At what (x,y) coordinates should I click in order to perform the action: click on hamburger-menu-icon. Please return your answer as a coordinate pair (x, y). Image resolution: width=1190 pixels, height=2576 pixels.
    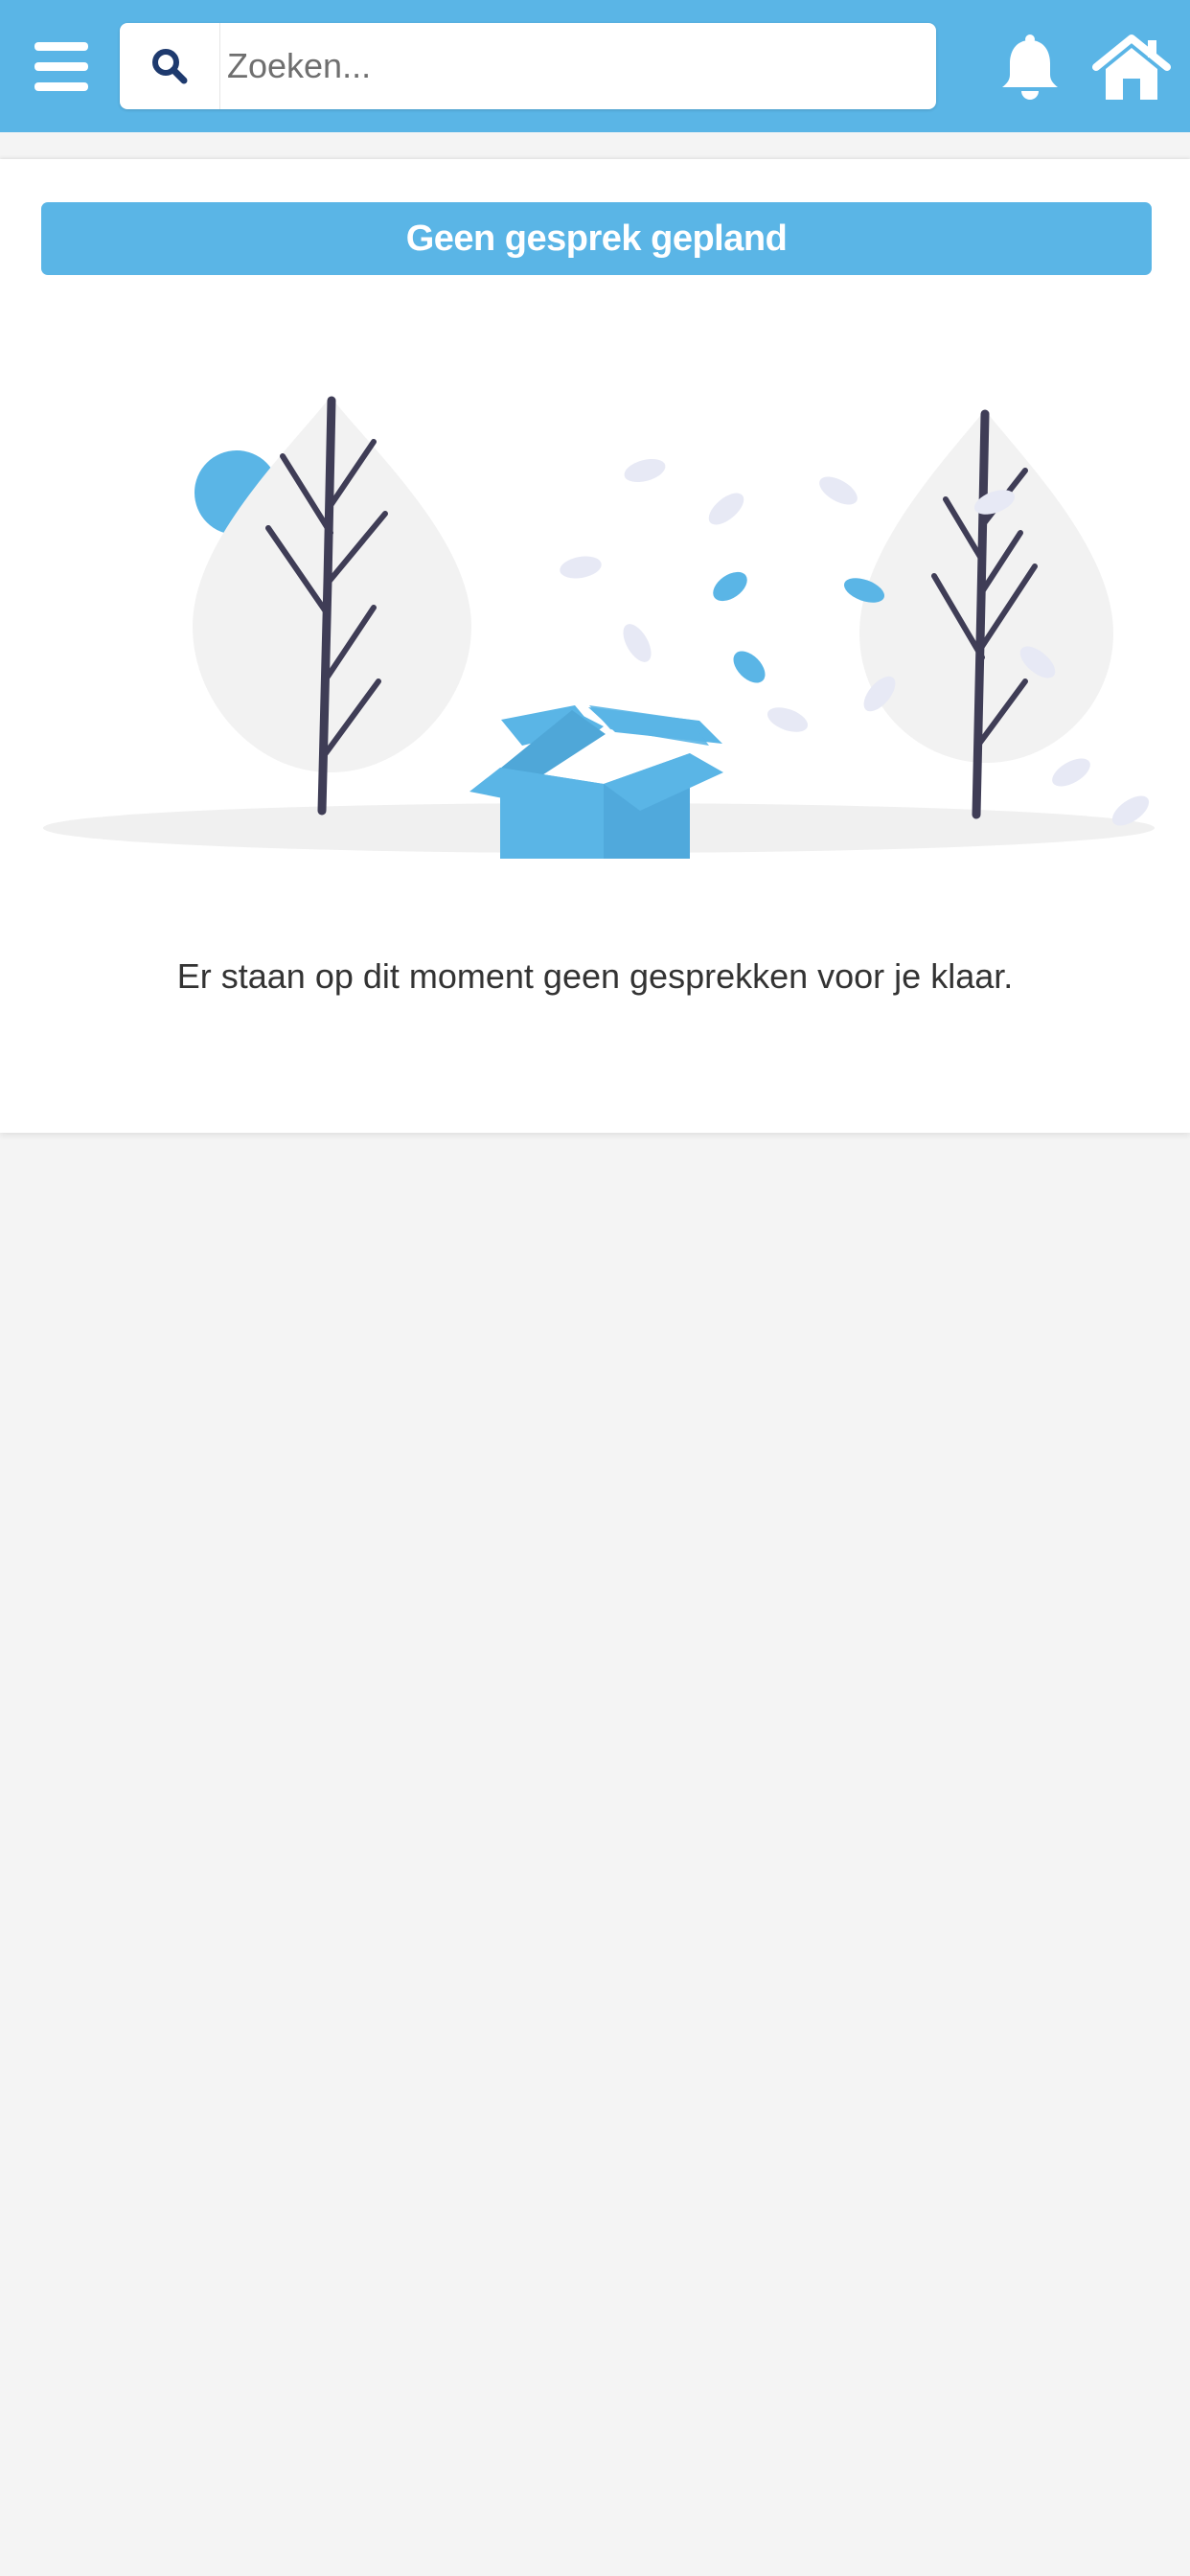
    Looking at the image, I should click on (61, 46).